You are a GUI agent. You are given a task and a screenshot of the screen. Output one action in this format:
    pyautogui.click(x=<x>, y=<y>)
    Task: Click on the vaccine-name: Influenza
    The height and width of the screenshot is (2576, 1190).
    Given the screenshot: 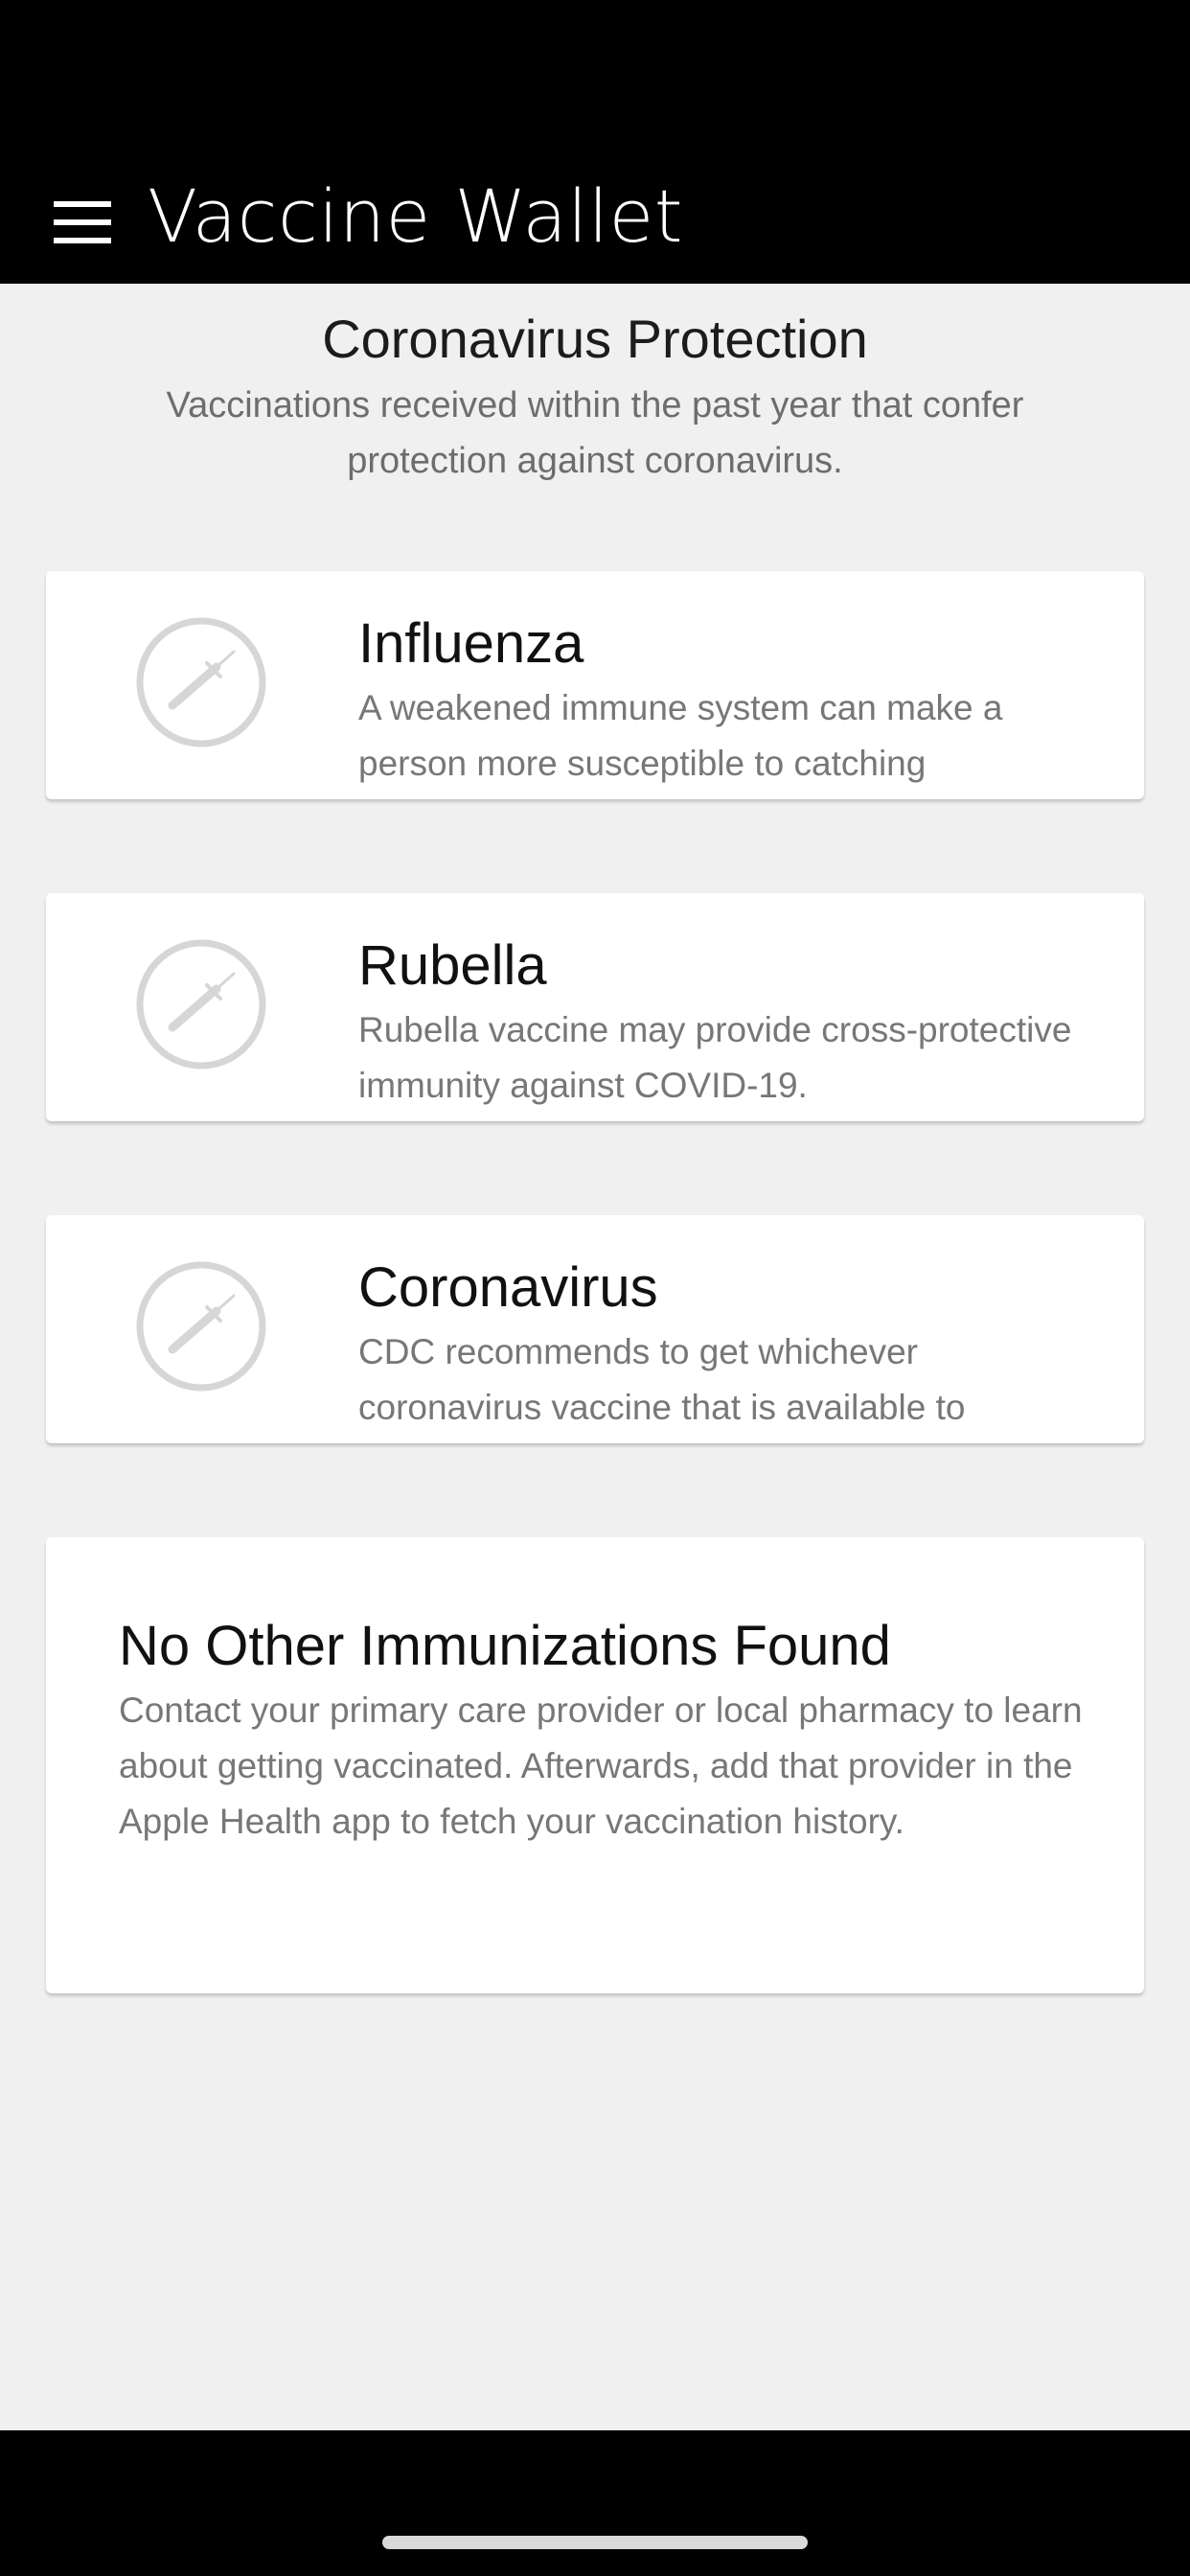 What is the action you would take?
    pyautogui.click(x=471, y=643)
    